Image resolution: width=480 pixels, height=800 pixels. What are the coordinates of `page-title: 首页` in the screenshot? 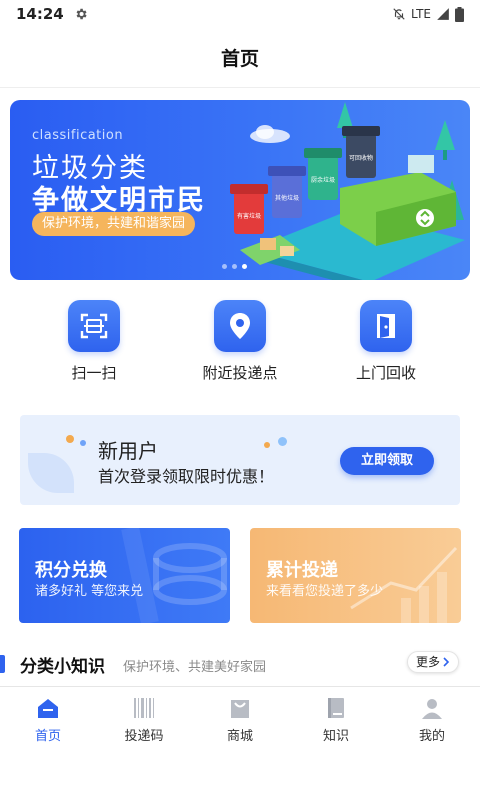 It's located at (239, 59).